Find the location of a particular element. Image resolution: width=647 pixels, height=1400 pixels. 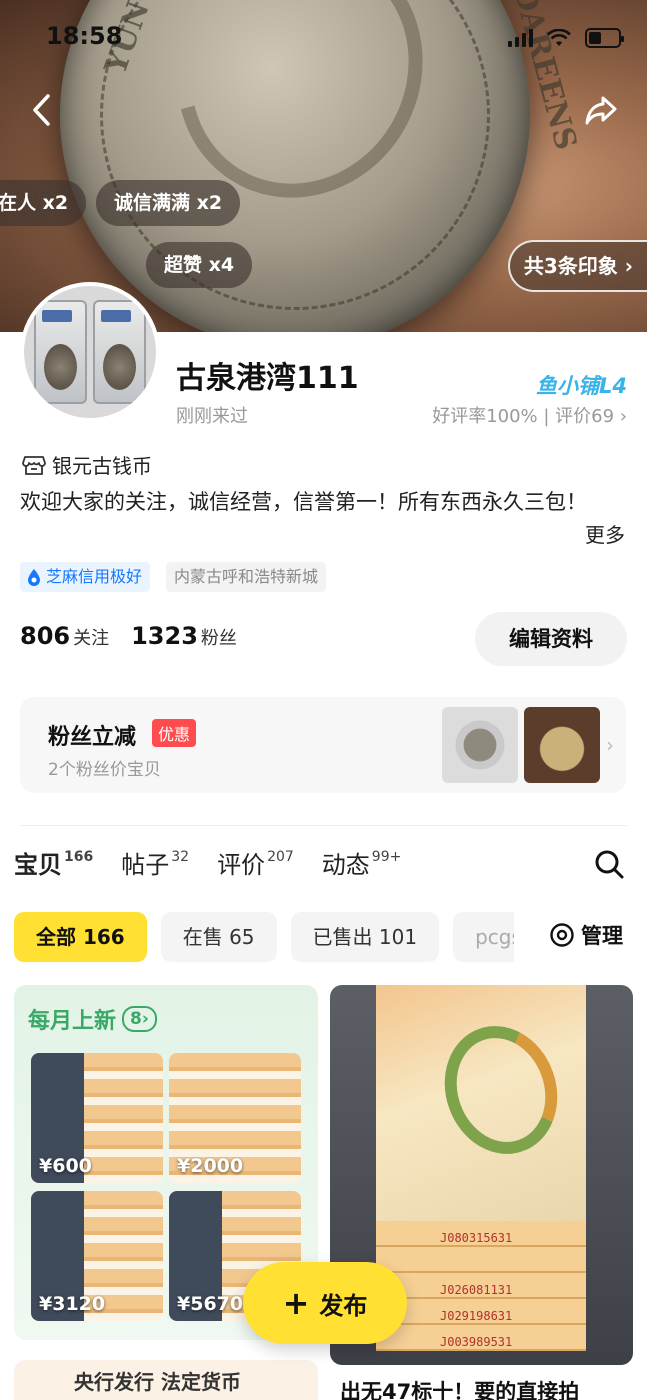

following-label: 关注 is located at coordinates (91, 638).